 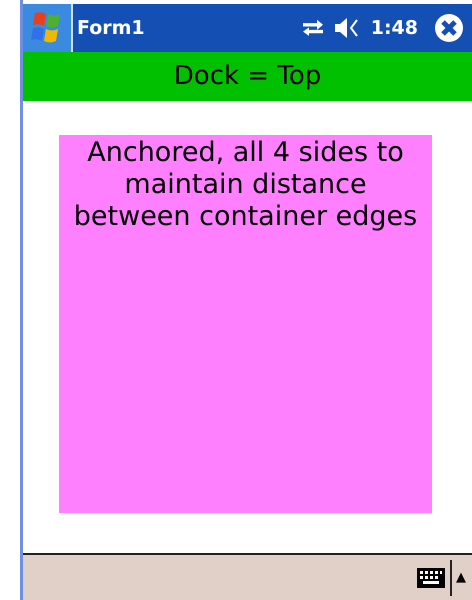 I want to click on input-menu-button: ▲, so click(x=462, y=578).